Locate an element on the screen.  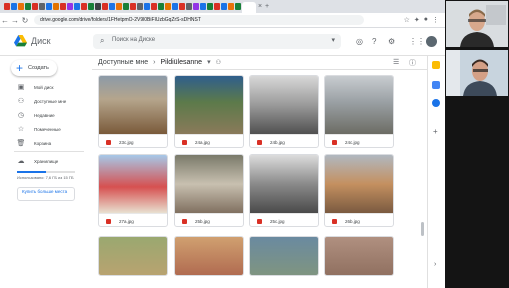
scrollbar is located at coordinates (422, 229).